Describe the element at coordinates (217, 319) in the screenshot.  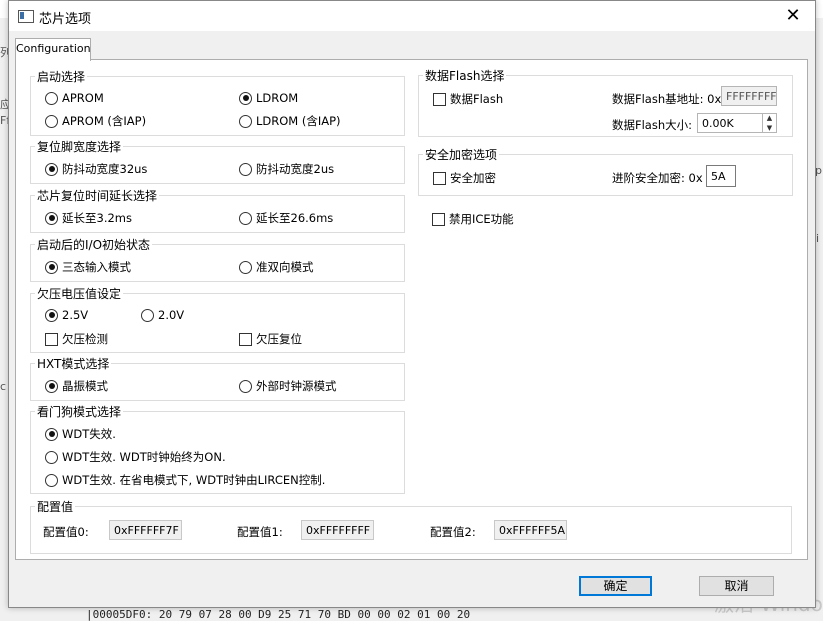
I see `brownout-group: 欠压电压值设定 2.5V 2.0V 欠压检测 欠压复位` at that location.